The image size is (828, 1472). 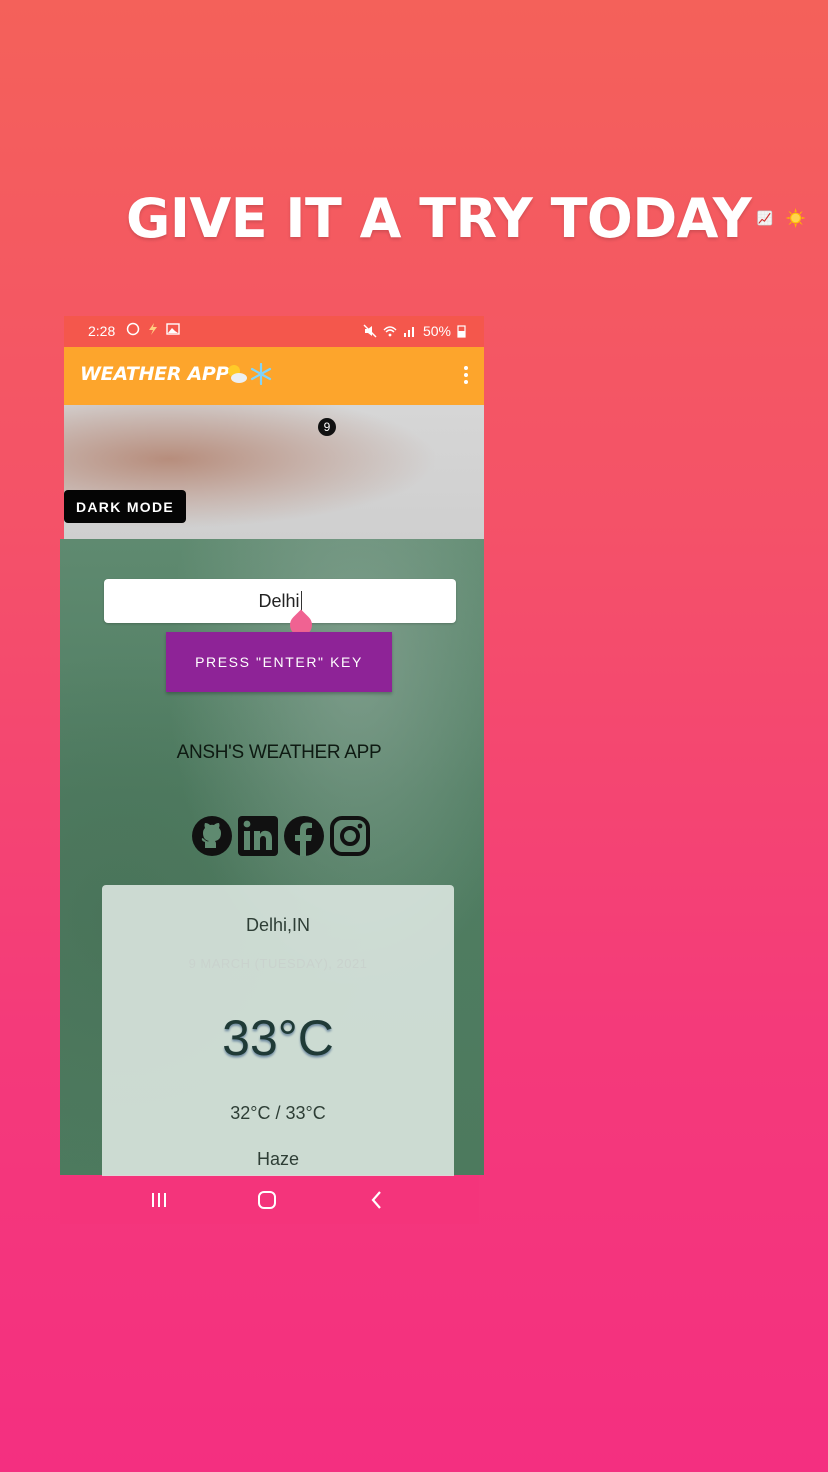 I want to click on notification-badge: 9, so click(x=327, y=427).